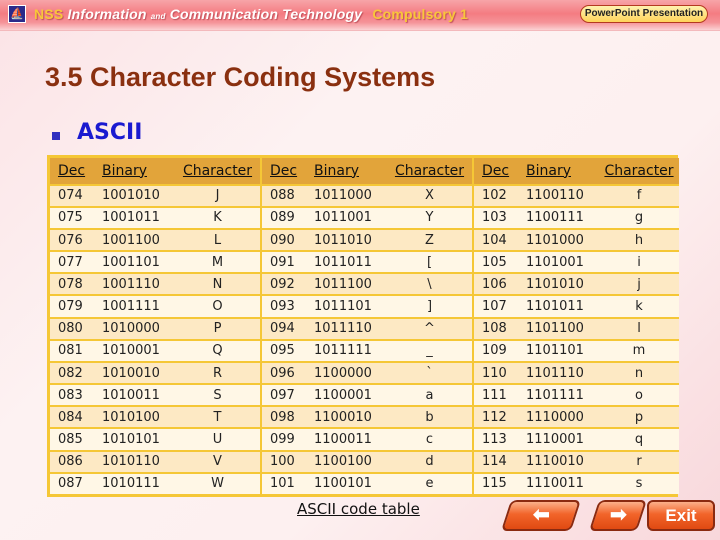 This screenshot has height=540, width=720. What do you see at coordinates (217, 351) in the screenshot?
I see `character-cell: Q` at bounding box center [217, 351].